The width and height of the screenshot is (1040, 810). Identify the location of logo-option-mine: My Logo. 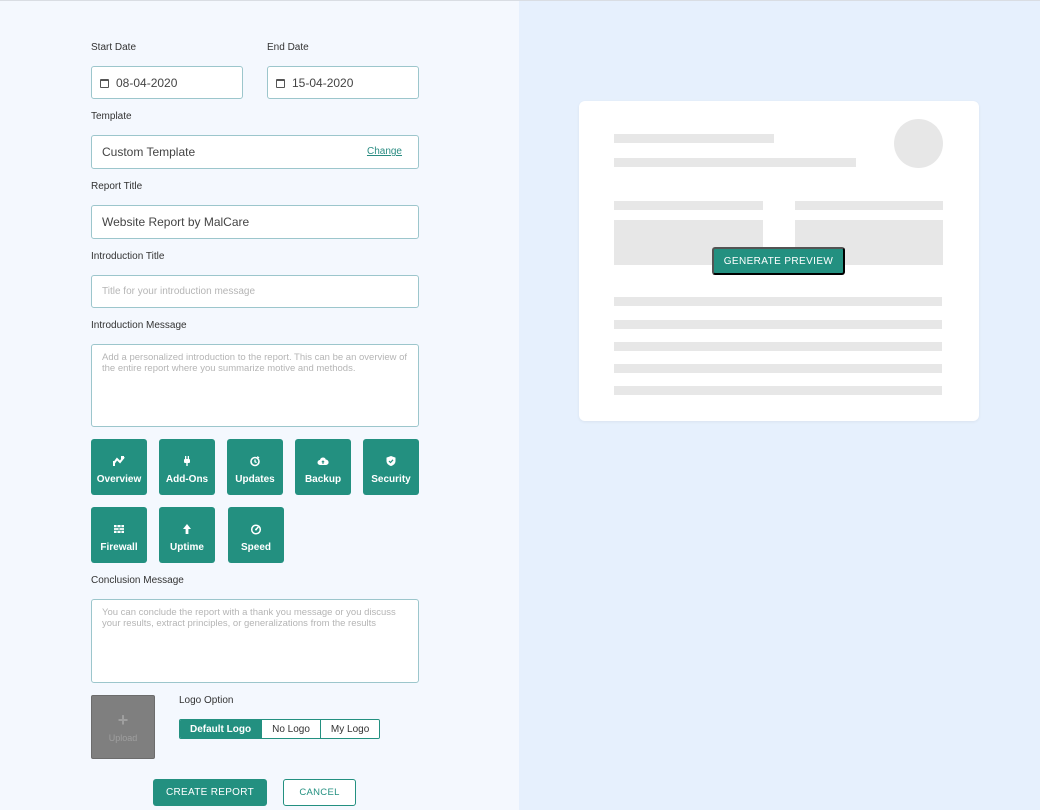
(349, 729).